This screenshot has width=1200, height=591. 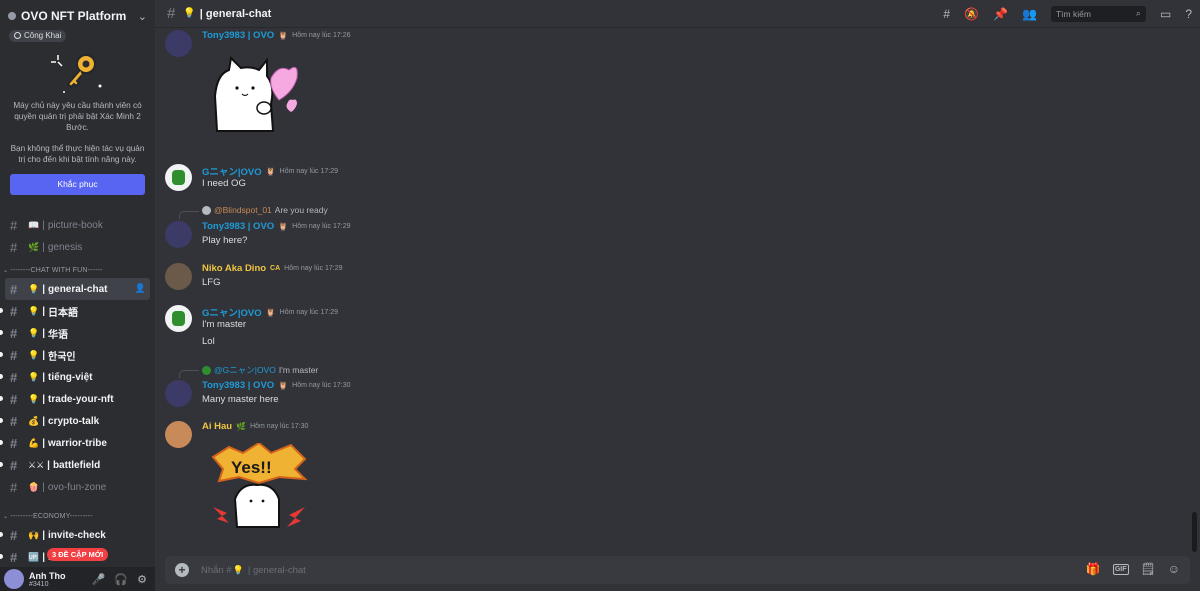 I want to click on channel-invite-check: # 🙌 | invite-check, so click(x=75, y=535).